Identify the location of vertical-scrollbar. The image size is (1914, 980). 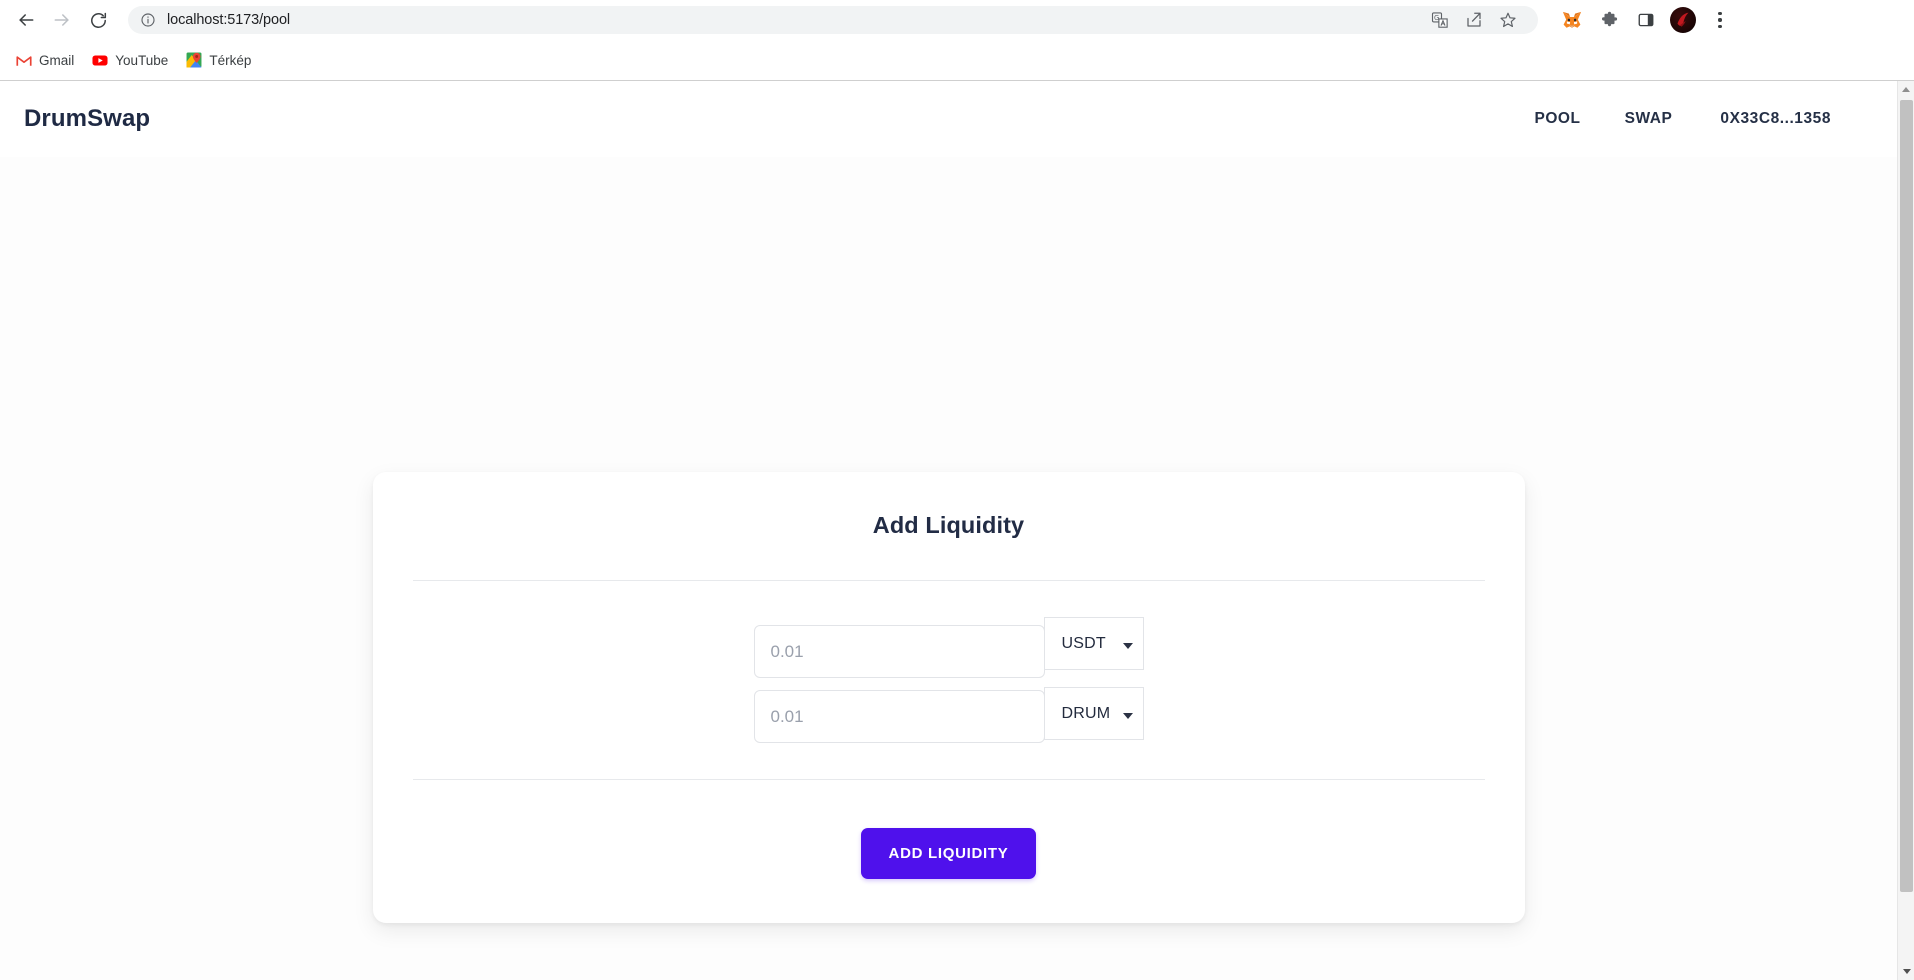
(1905, 530).